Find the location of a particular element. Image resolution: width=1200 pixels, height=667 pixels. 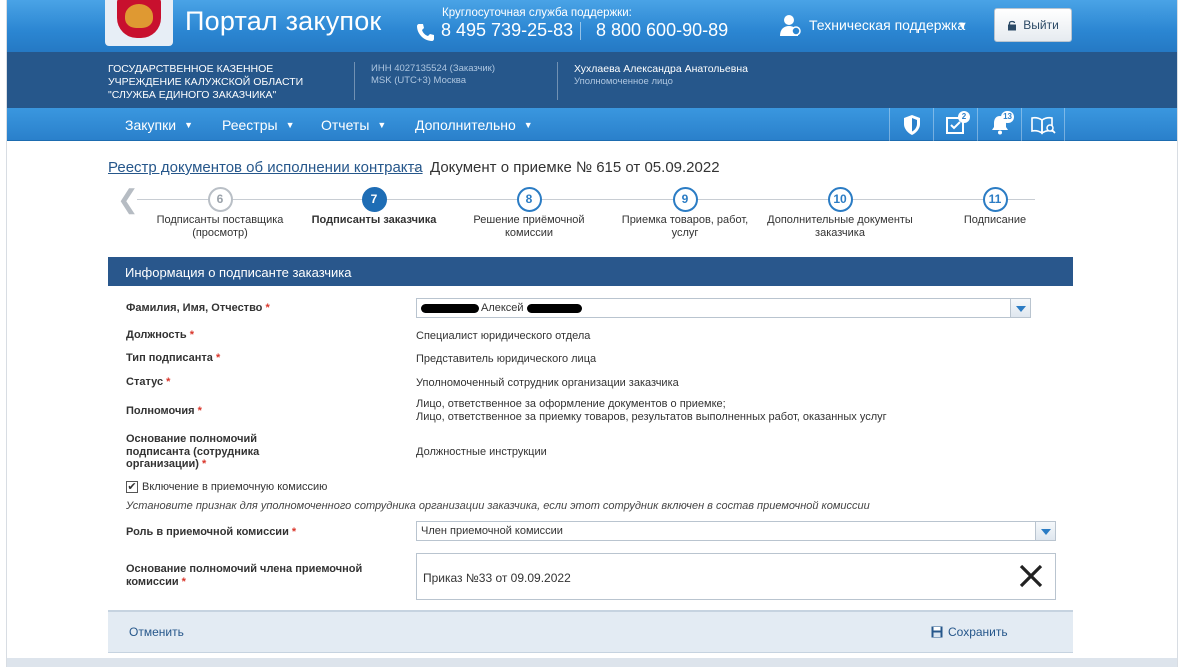

commission-checkbox: ✔ is located at coordinates (132, 487).